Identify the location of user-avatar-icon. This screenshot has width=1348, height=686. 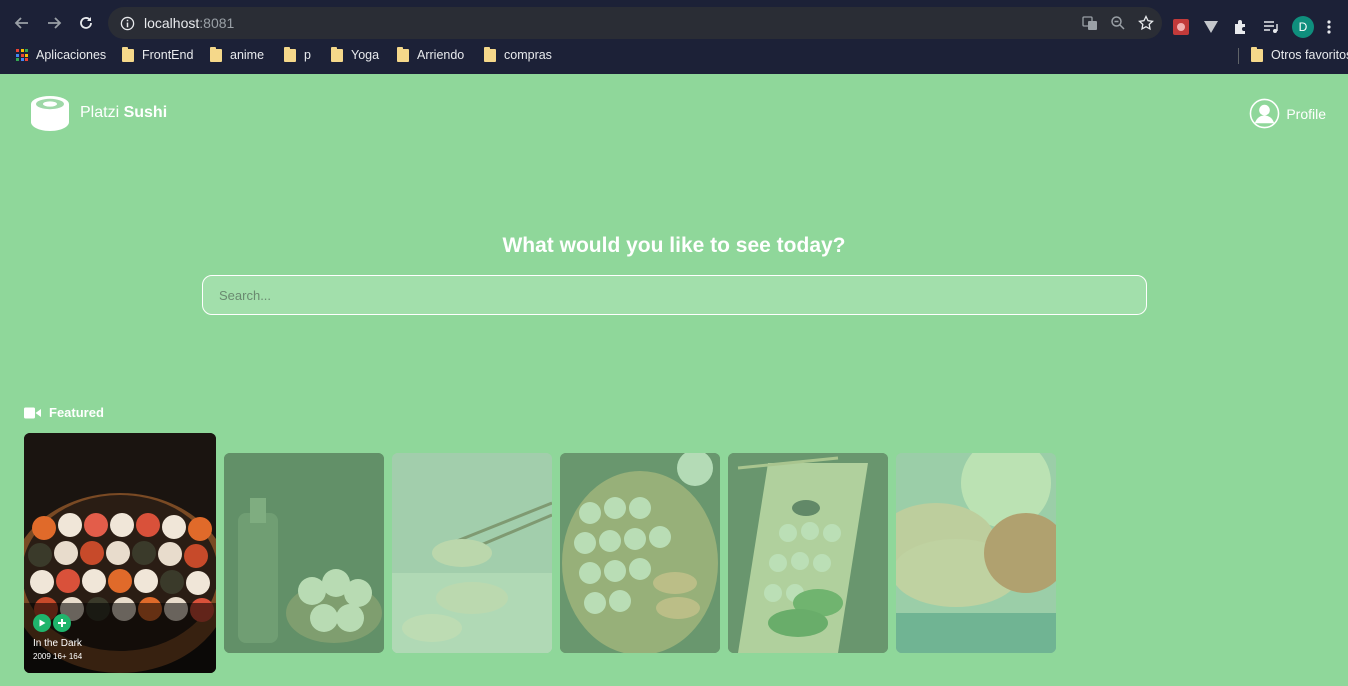
(1264, 113).